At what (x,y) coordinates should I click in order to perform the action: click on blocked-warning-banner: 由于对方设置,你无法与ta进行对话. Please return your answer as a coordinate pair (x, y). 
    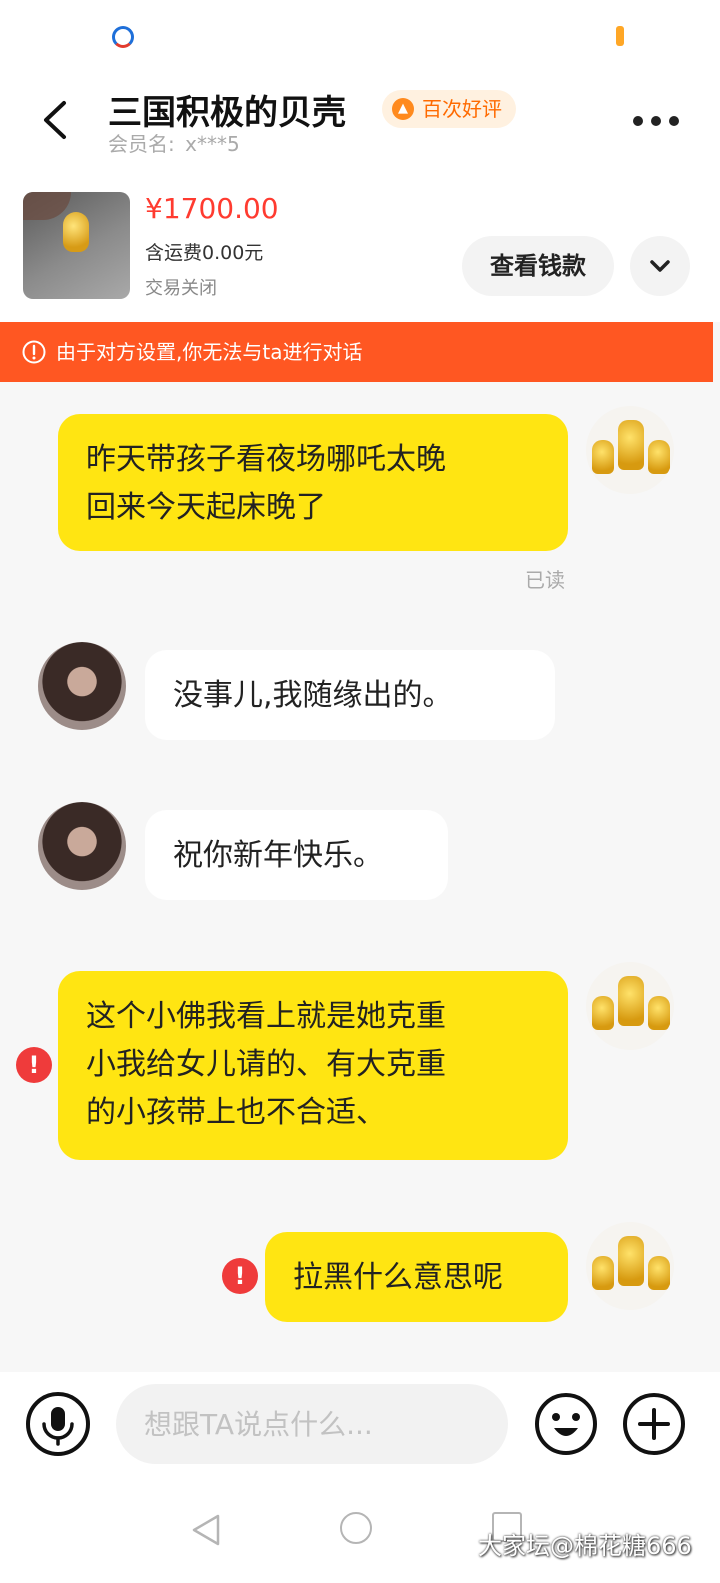
    Looking at the image, I should click on (356, 352).